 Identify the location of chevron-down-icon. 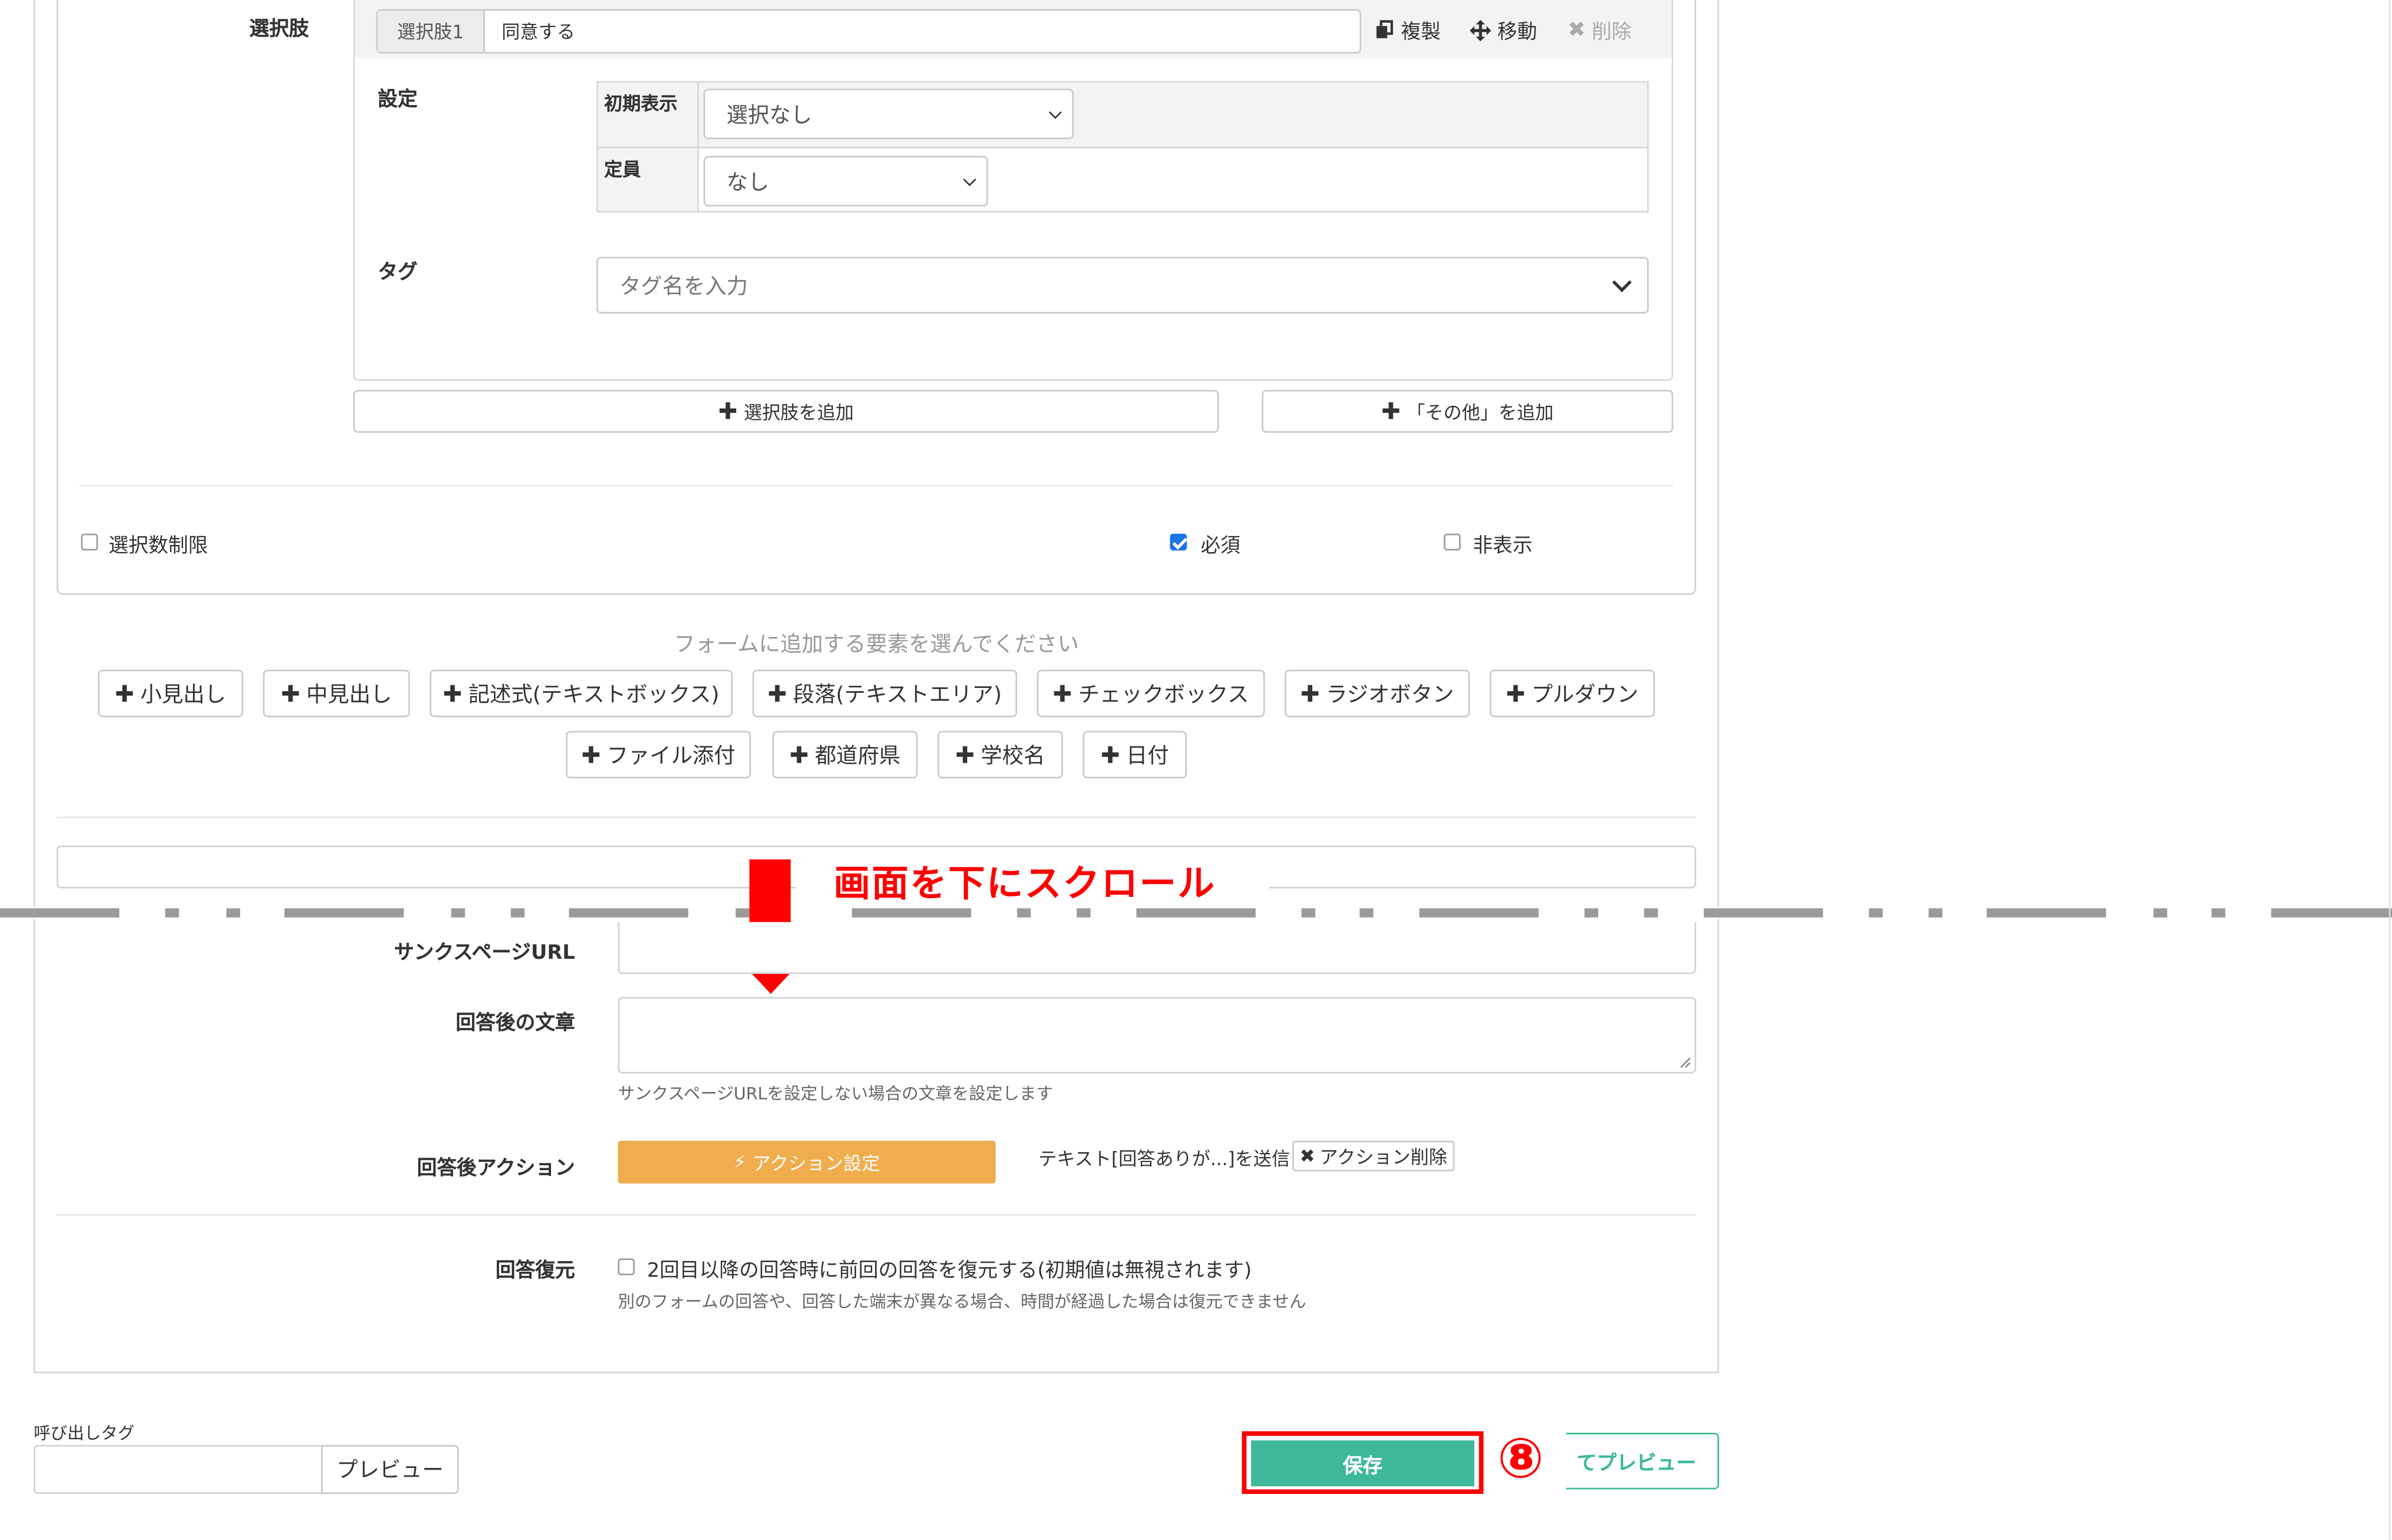
(1055, 112).